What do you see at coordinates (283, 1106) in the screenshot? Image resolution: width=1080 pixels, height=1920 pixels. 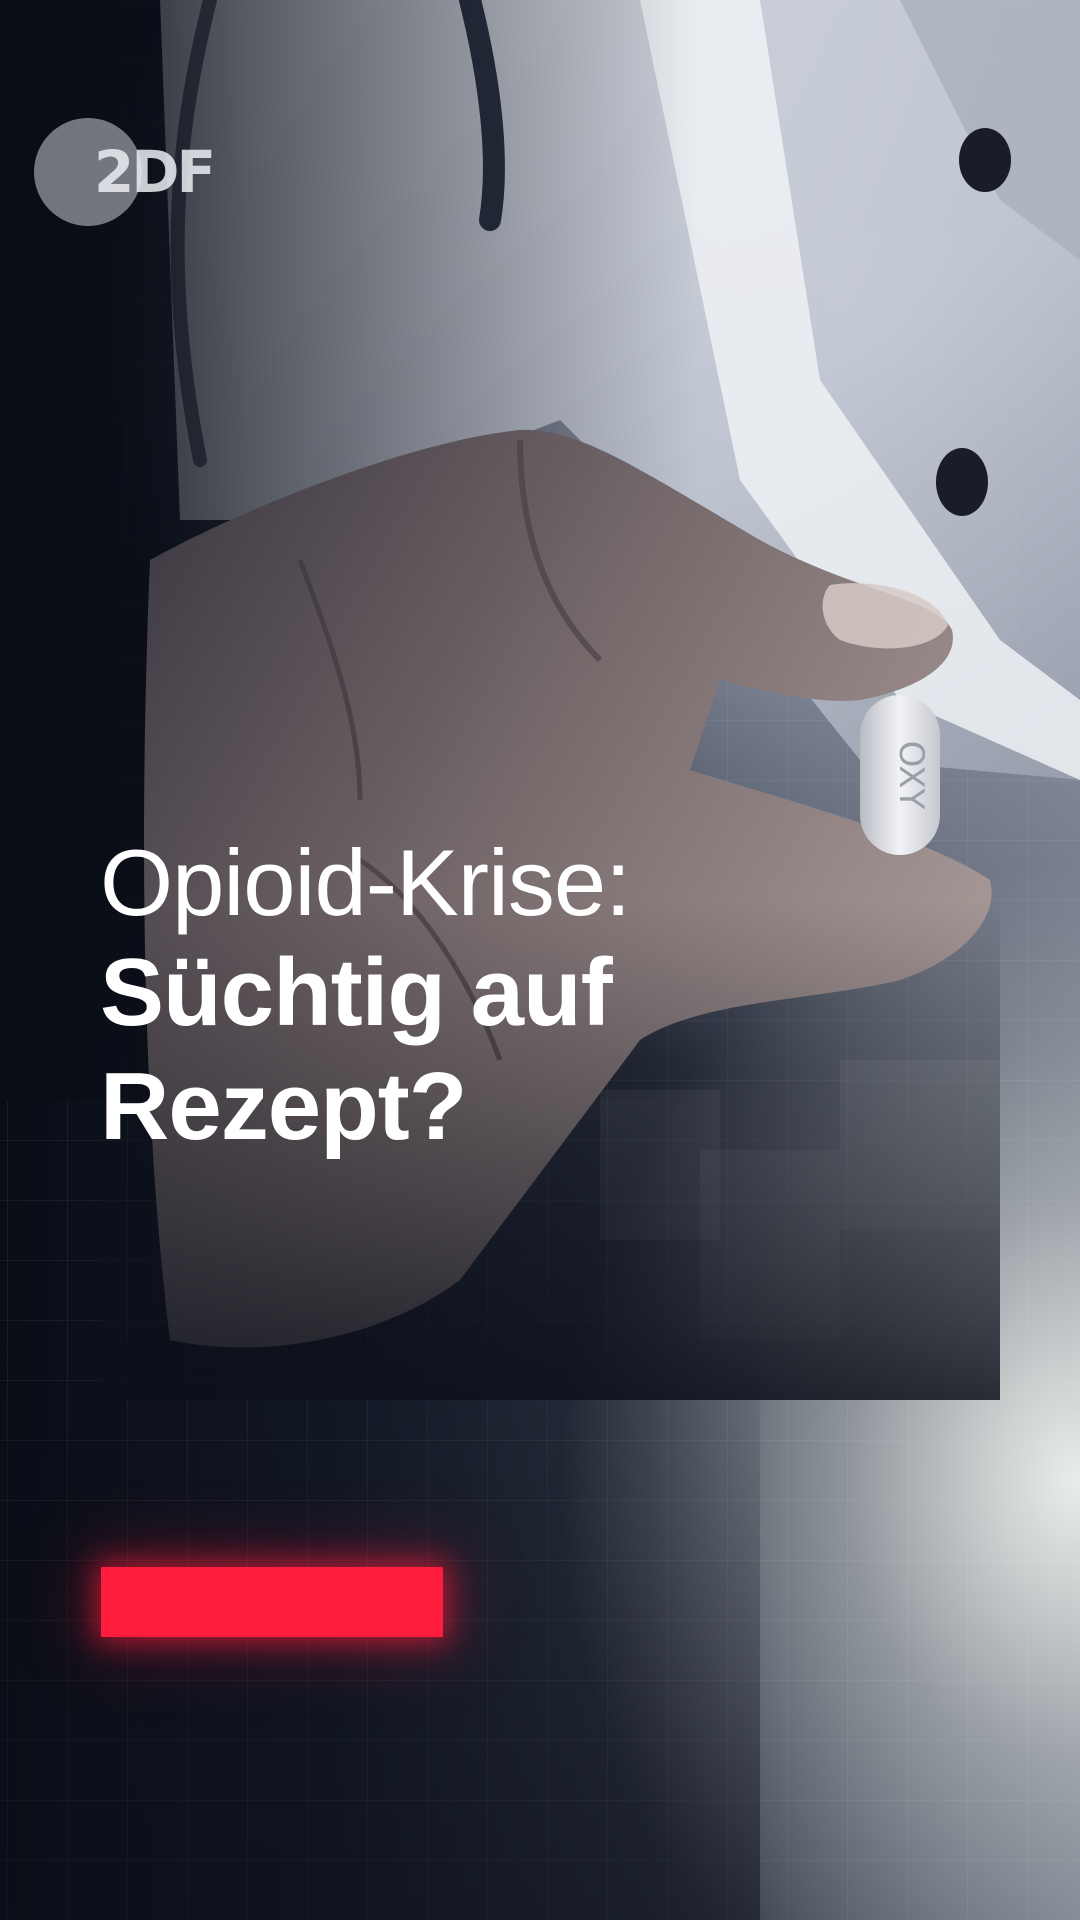 I see `headline-question-line2: Rezept?` at bounding box center [283, 1106].